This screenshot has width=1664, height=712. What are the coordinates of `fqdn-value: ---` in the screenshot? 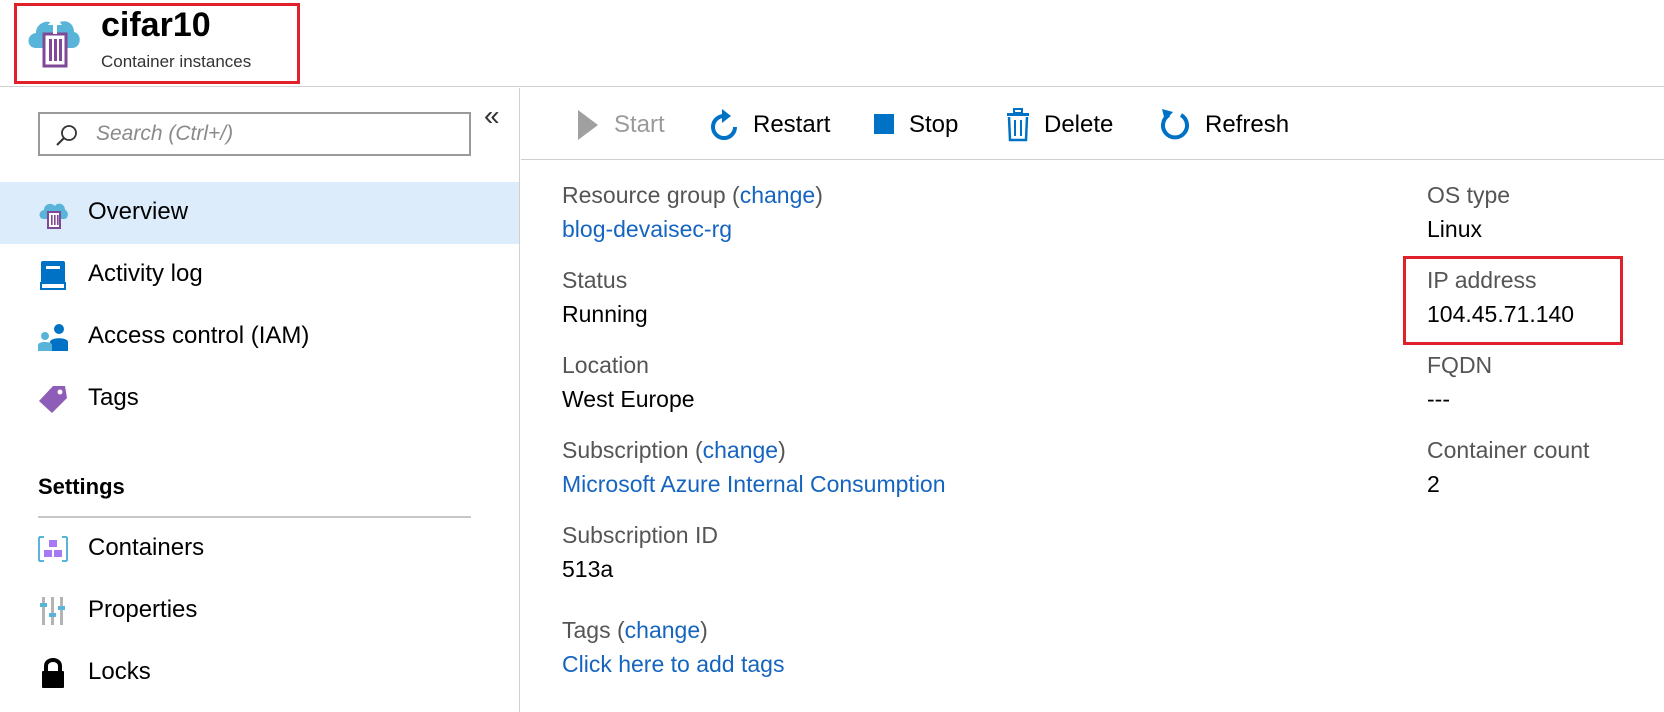 It's located at (1438, 399).